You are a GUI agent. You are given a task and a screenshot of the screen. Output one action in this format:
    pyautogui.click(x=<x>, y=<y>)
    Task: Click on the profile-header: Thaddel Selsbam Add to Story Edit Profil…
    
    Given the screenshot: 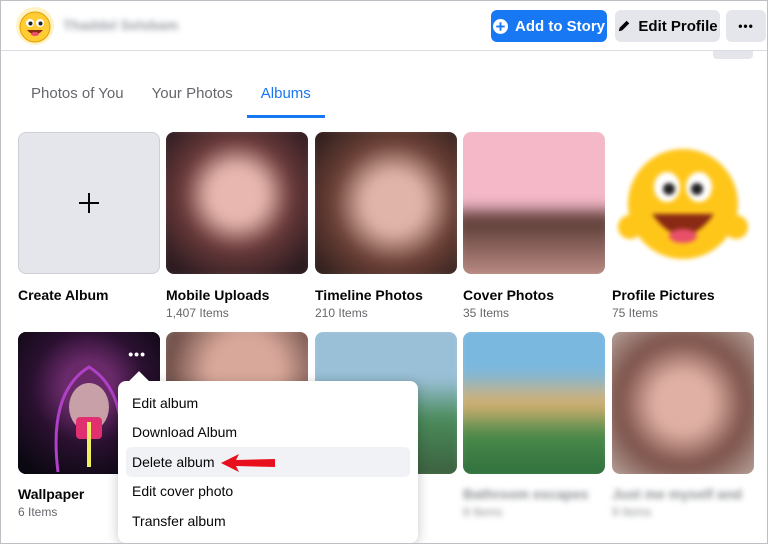 What is the action you would take?
    pyautogui.click(x=384, y=26)
    